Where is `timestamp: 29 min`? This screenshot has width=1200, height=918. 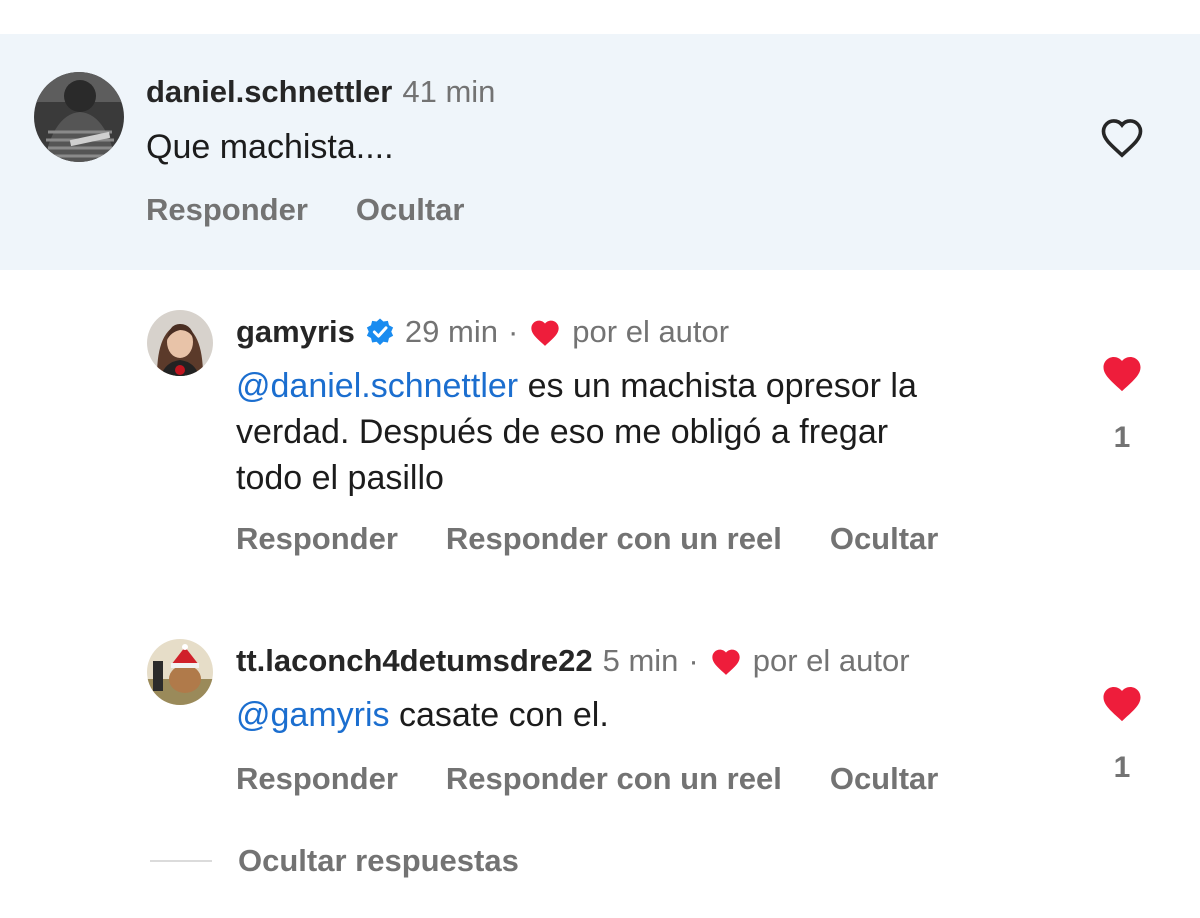 timestamp: 29 min is located at coordinates (451, 331).